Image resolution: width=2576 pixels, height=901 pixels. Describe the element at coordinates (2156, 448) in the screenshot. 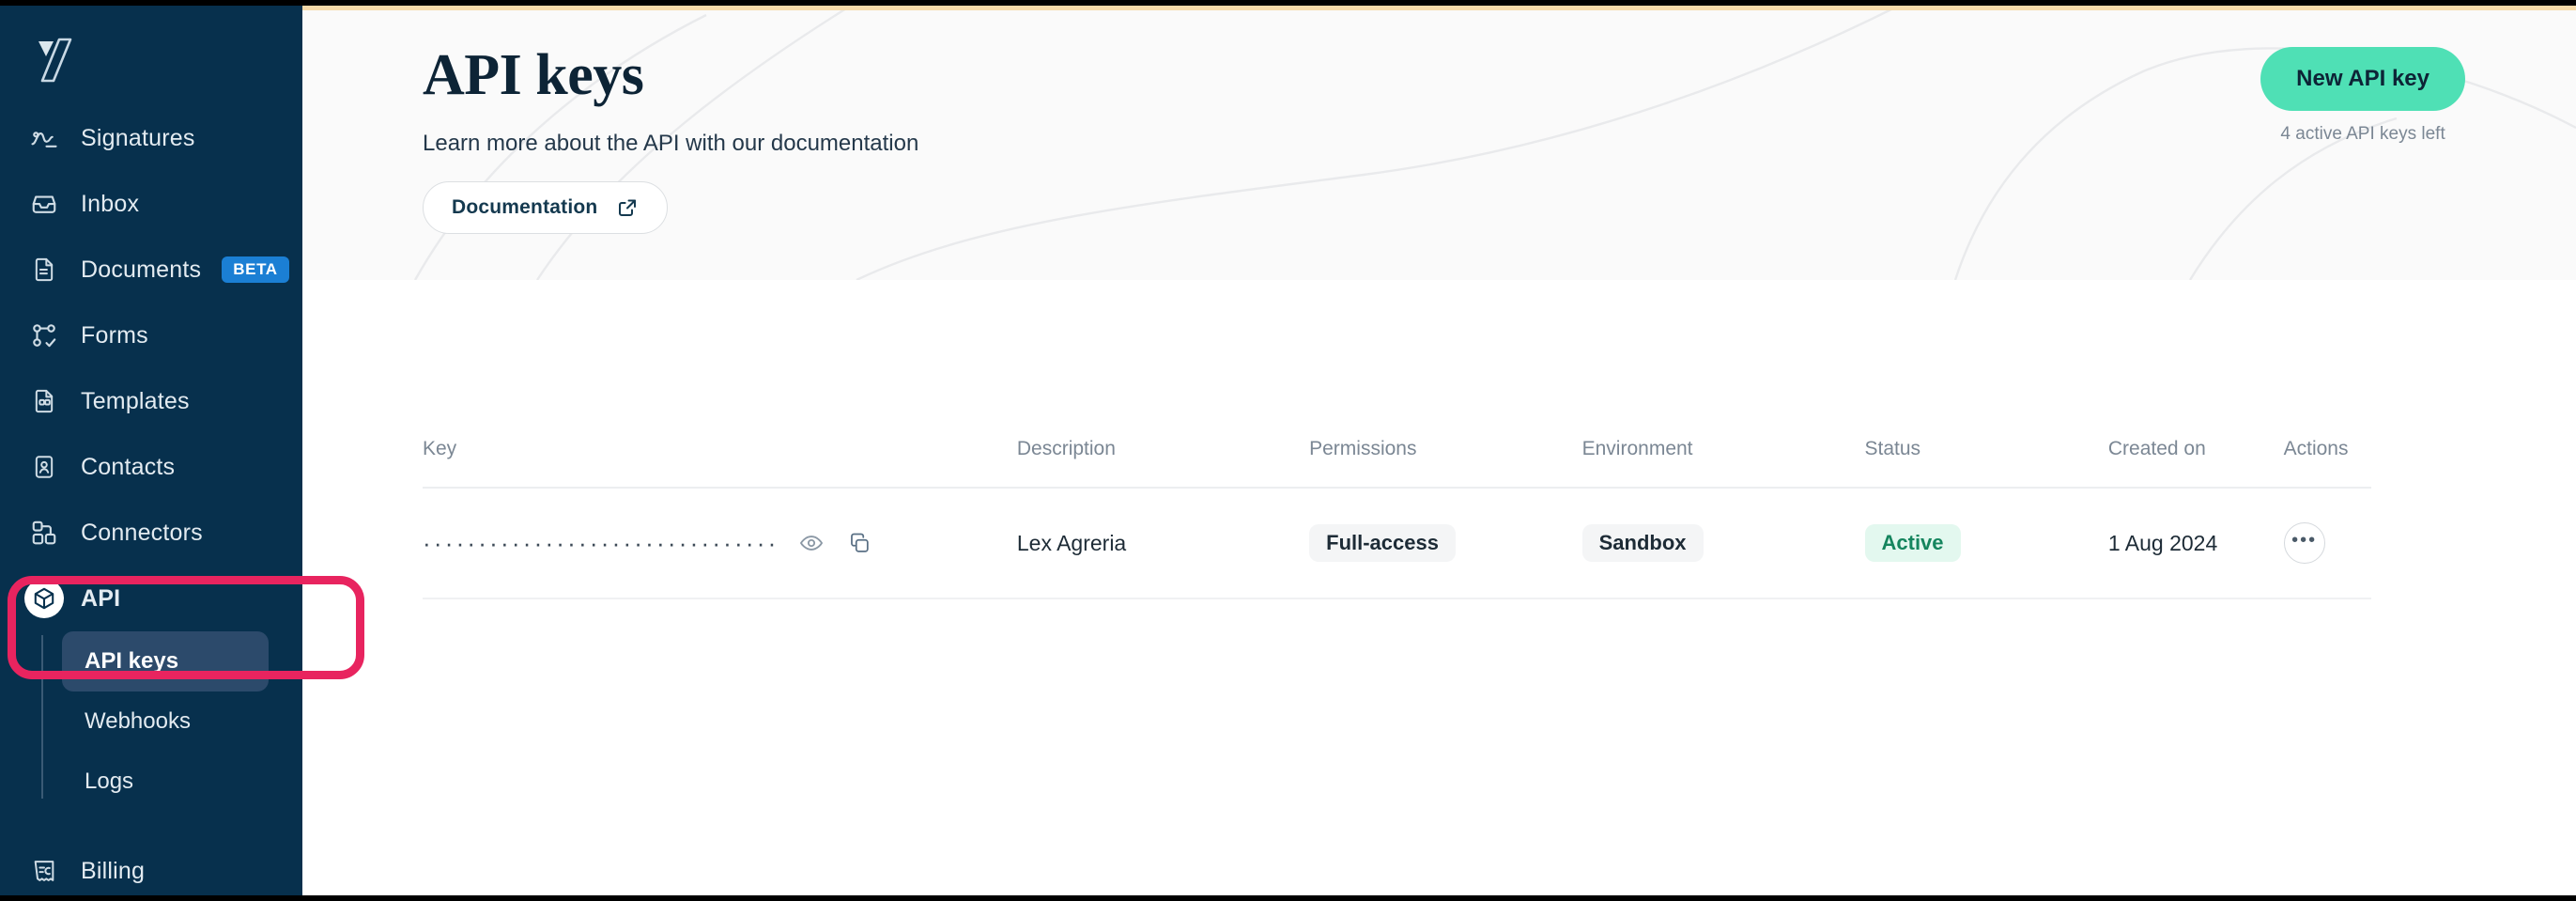

I see `column-header-created-on: Created on` at that location.